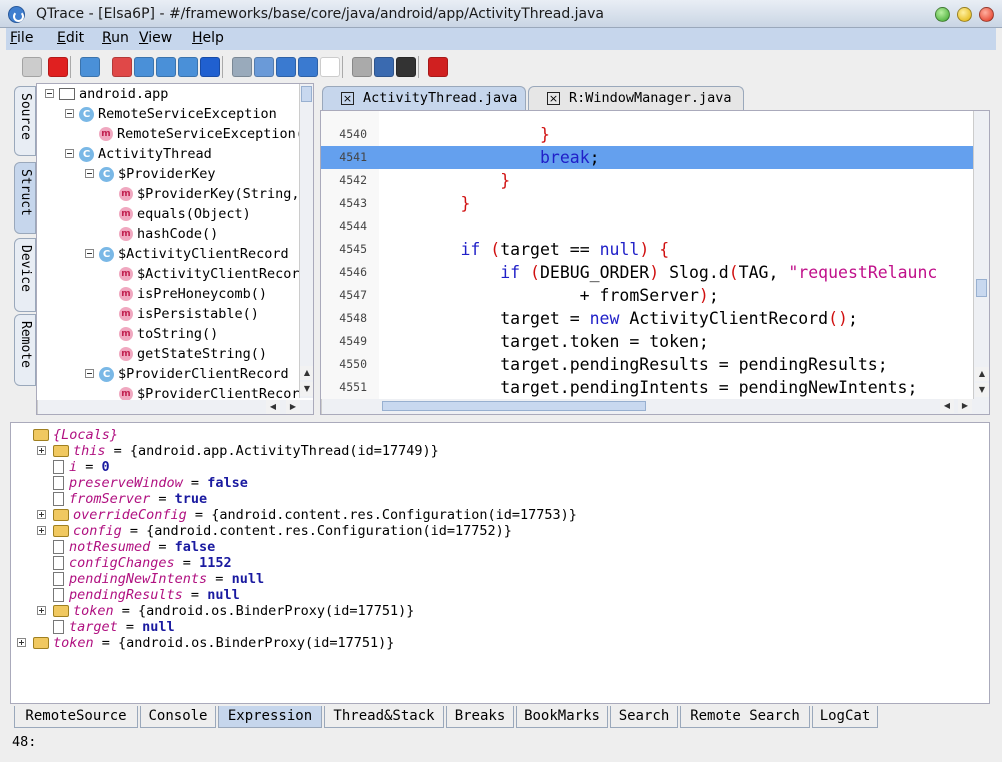 Image resolution: width=1002 pixels, height=762 pixels. I want to click on variable-row: pendingResults = null, so click(146, 595).